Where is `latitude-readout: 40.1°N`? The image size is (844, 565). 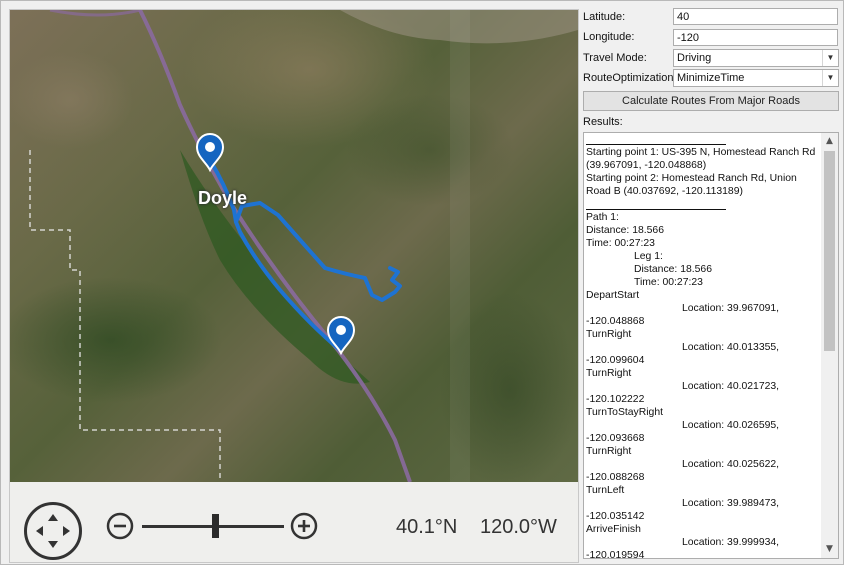
latitude-readout: 40.1°N is located at coordinates (427, 527).